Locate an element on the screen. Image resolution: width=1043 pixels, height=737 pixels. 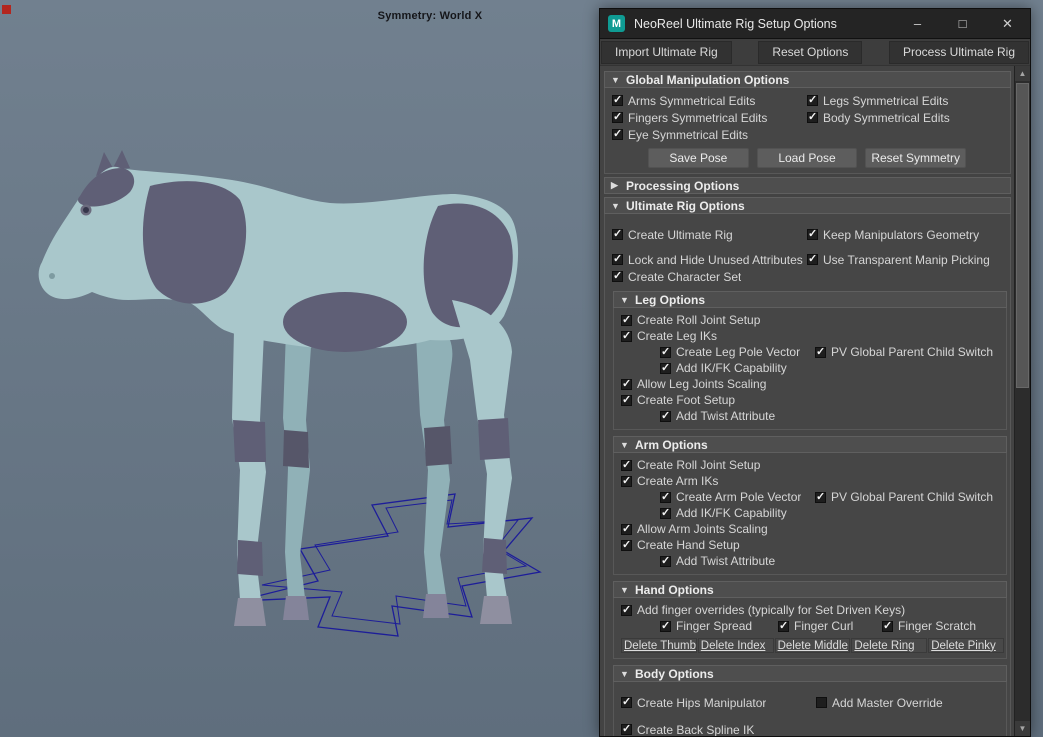
allow-arm-joints-scaling-checkbox is located at coordinates (626, 528).